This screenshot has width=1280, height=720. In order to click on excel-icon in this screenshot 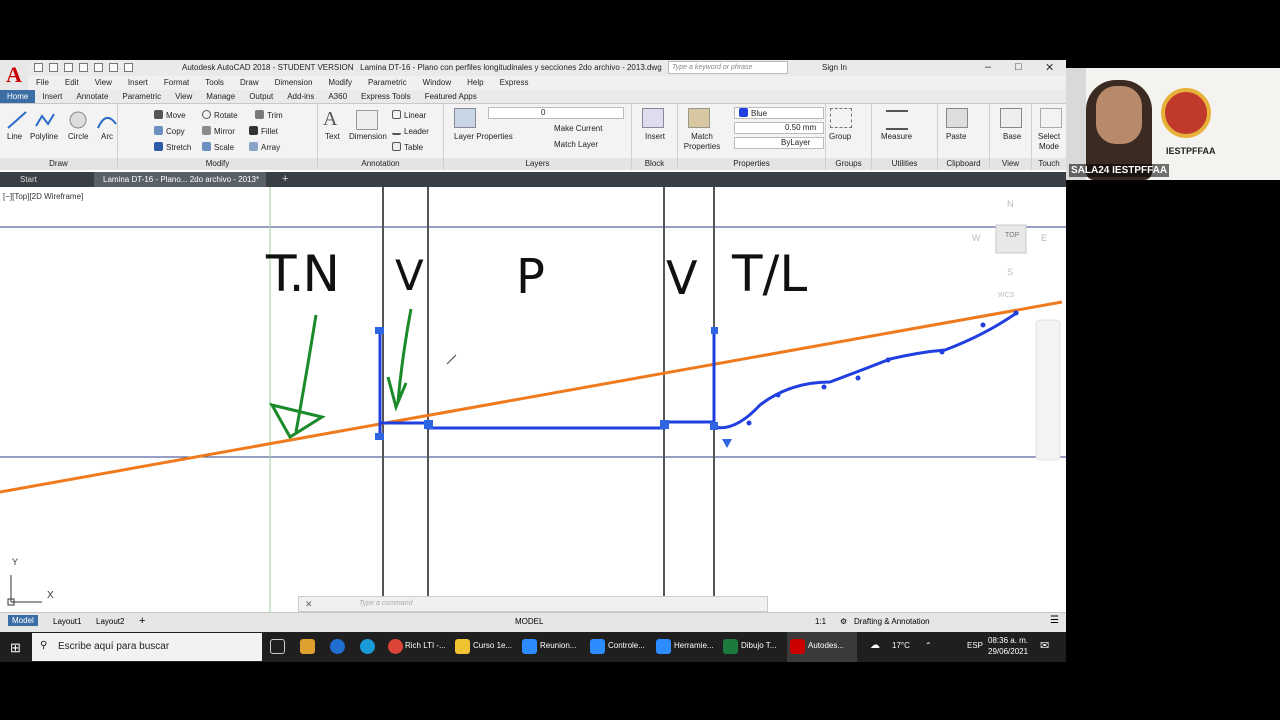, I will do `click(730, 646)`.